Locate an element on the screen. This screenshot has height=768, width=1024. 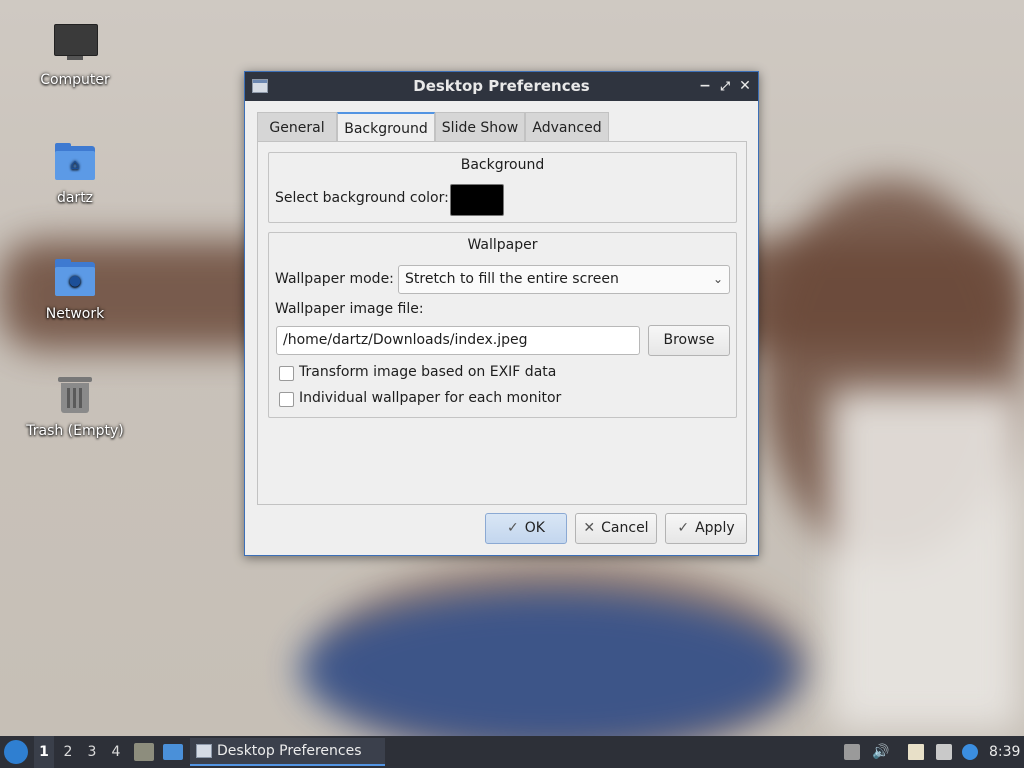
volume-icon: 🔊 is located at coordinates (880, 752).